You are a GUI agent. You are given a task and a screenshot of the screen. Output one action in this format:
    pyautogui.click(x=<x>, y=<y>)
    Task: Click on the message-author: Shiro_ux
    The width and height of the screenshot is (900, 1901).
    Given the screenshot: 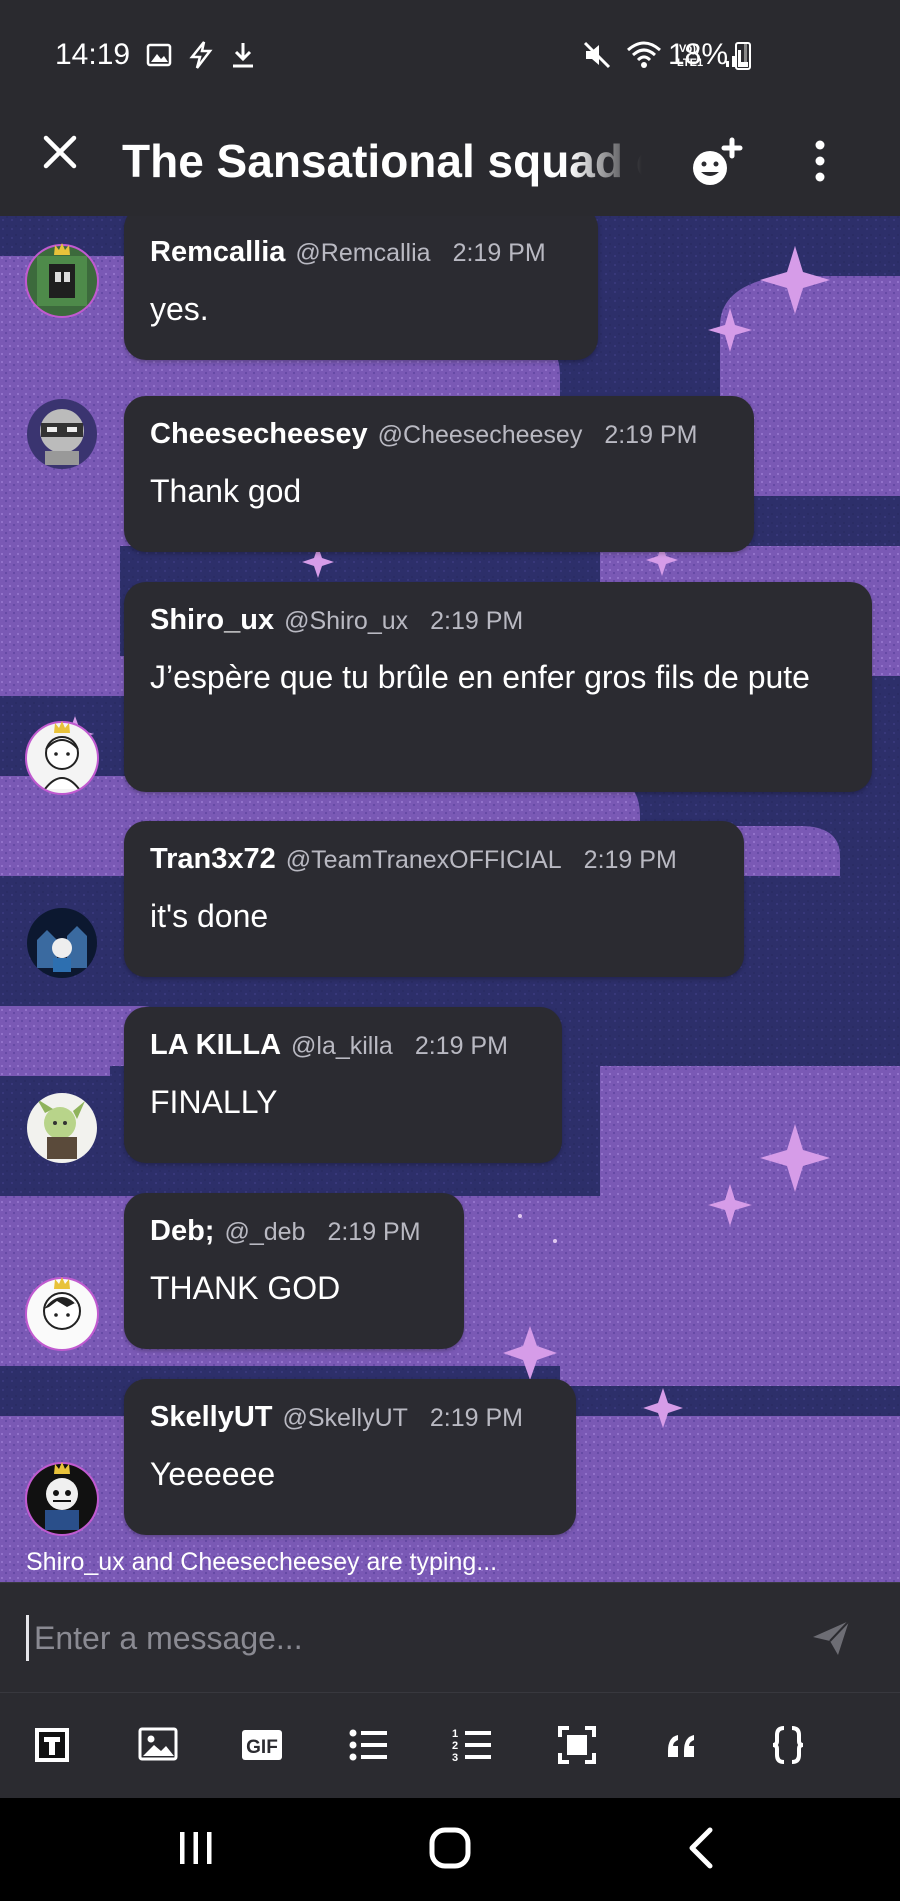 What is the action you would take?
    pyautogui.click(x=212, y=620)
    